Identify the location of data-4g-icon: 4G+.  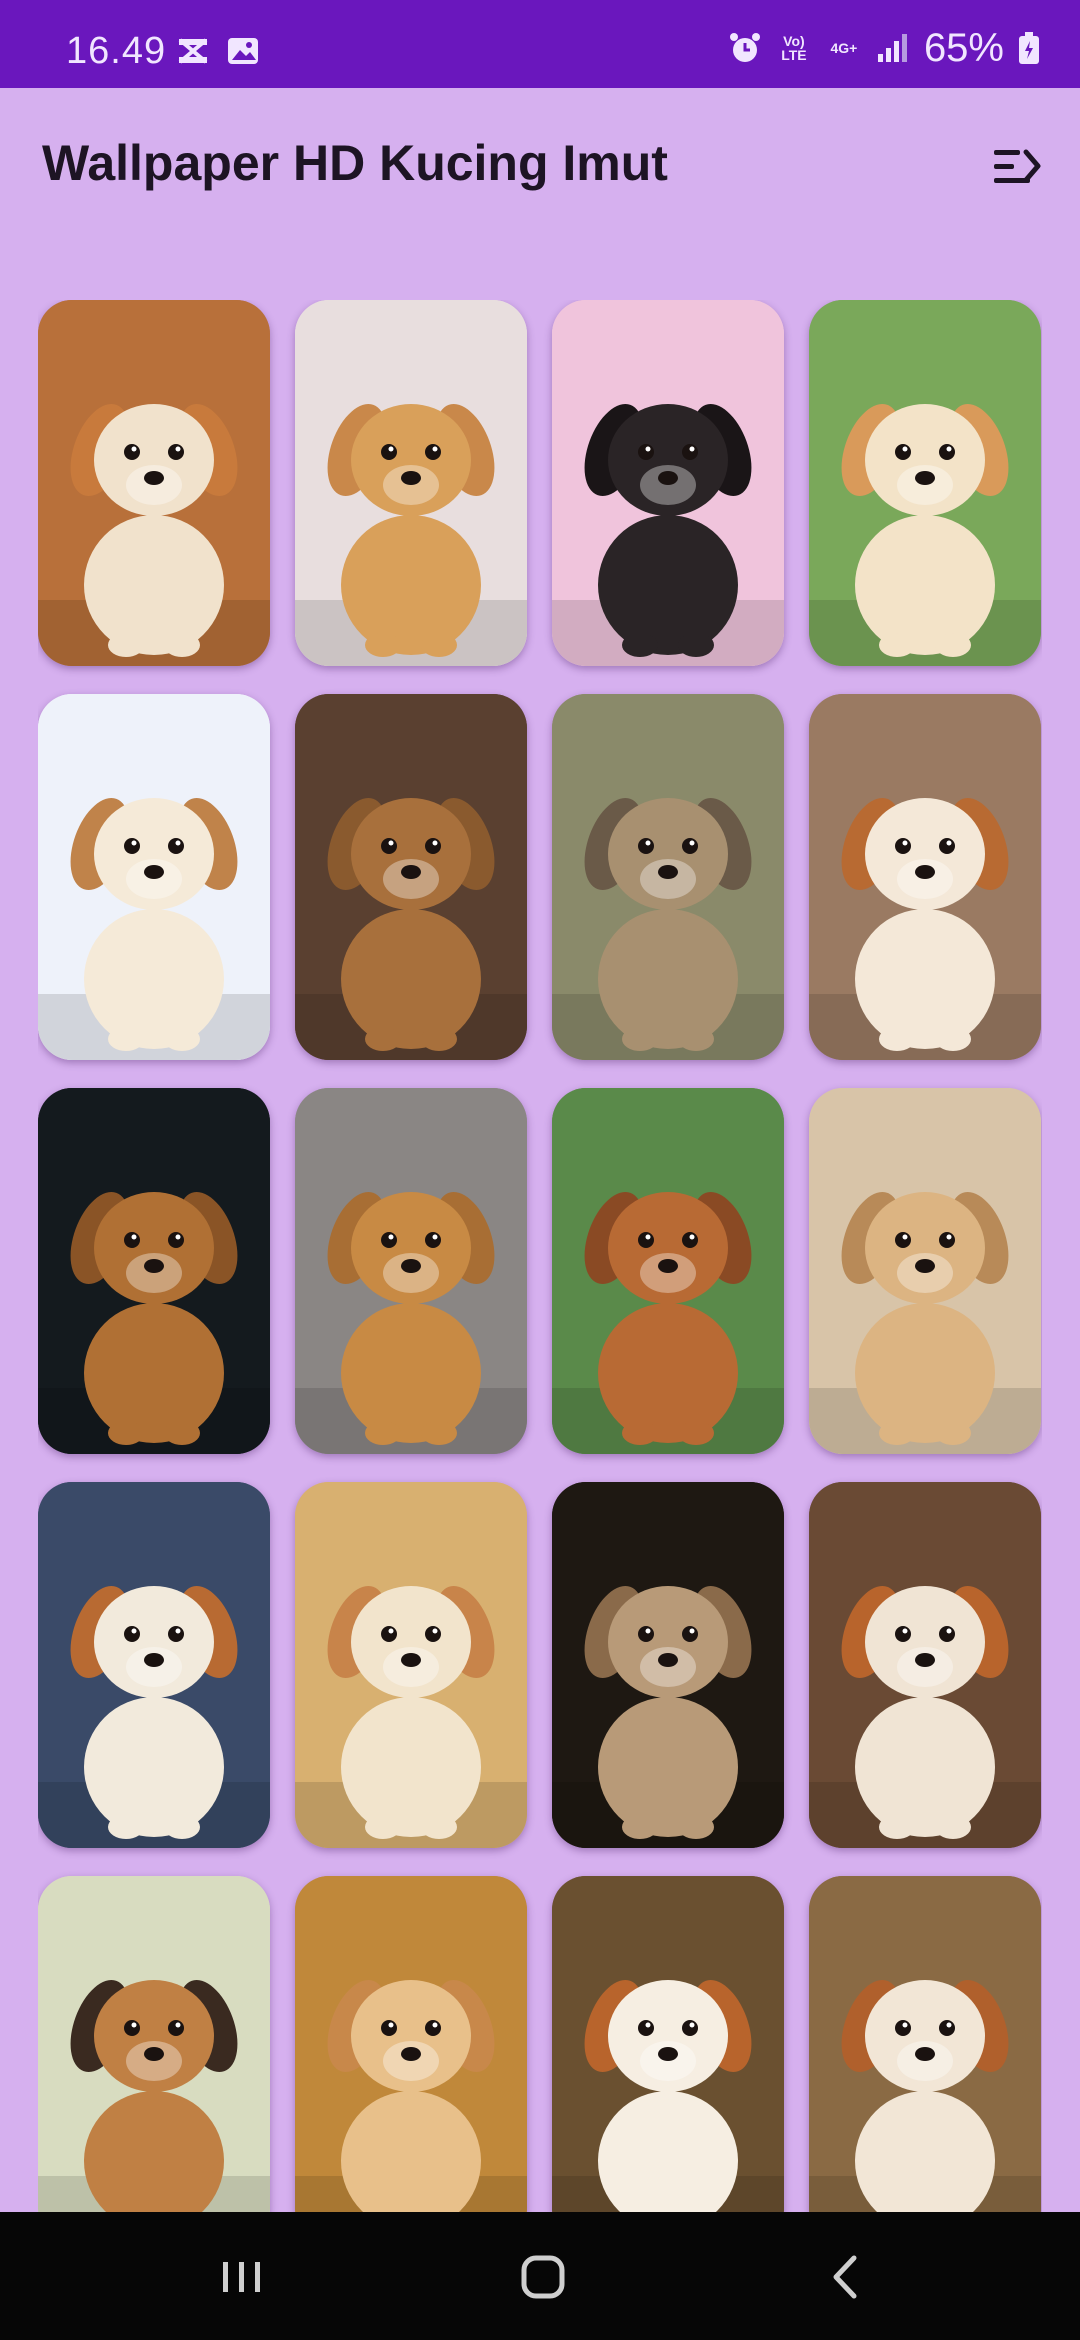
(844, 48).